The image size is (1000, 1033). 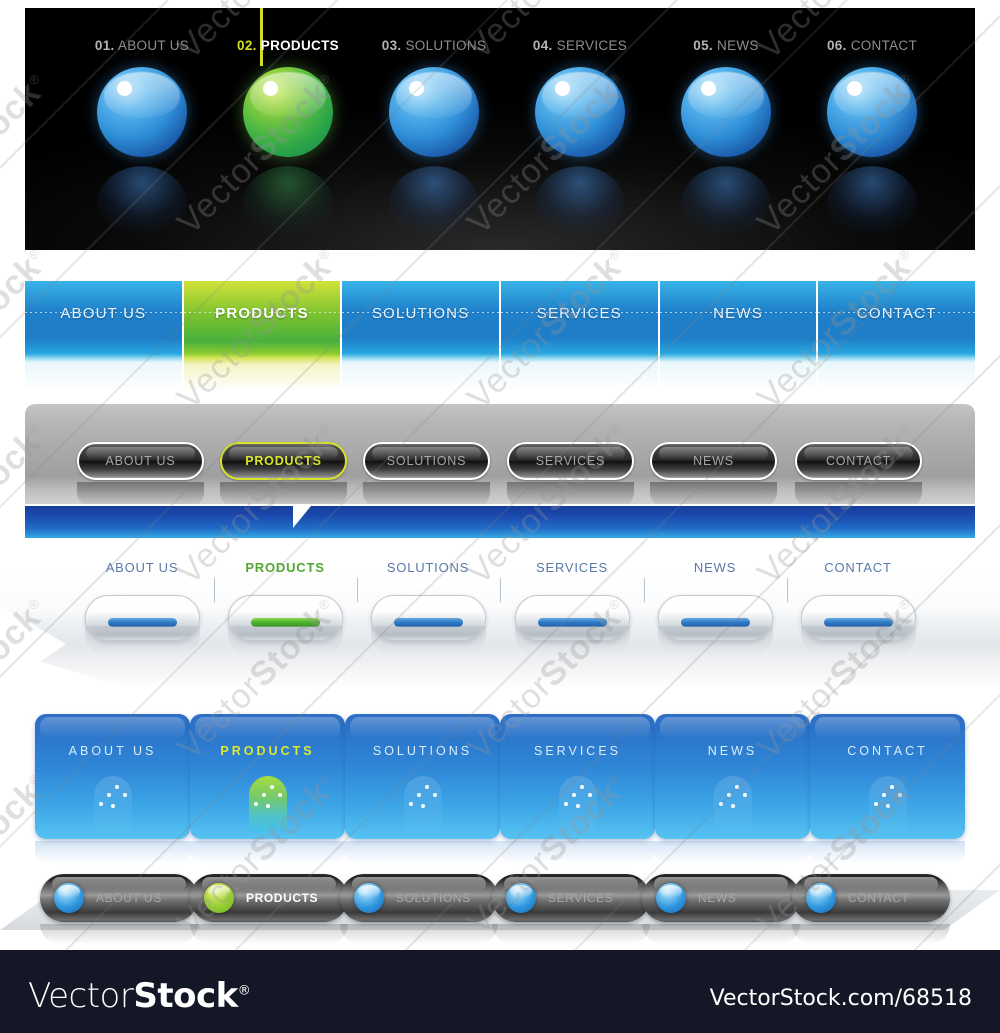 What do you see at coordinates (421, 336) in the screenshot?
I see `photo-tab-solutions: SOLUTIONS` at bounding box center [421, 336].